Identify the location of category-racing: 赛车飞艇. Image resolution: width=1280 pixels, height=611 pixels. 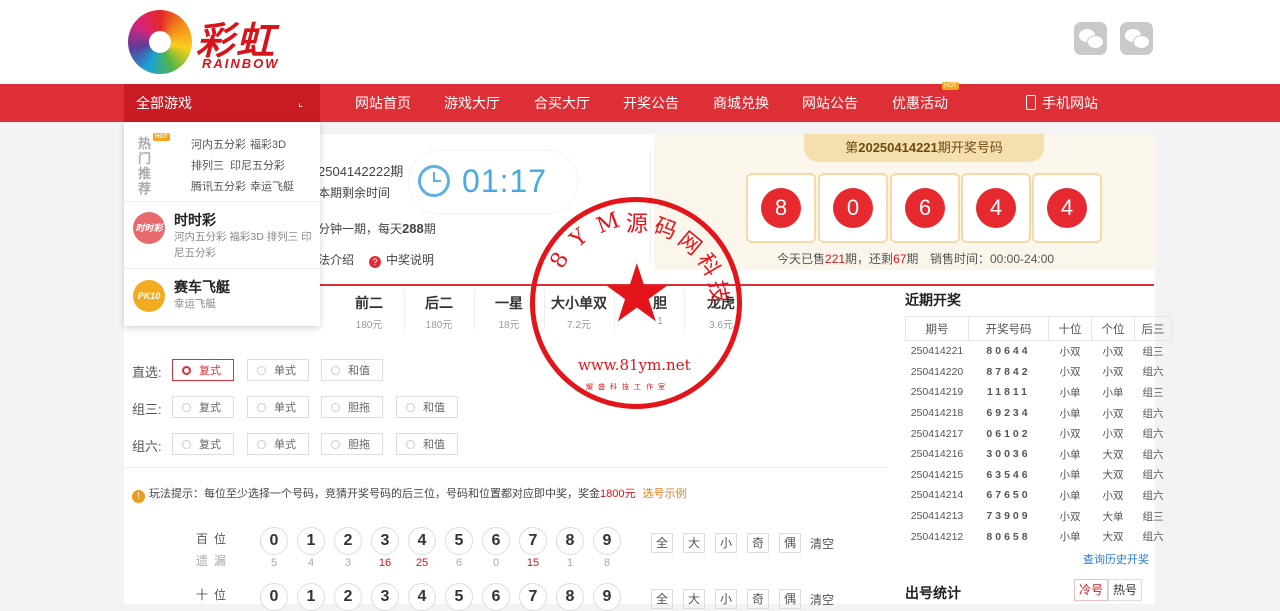
(202, 287).